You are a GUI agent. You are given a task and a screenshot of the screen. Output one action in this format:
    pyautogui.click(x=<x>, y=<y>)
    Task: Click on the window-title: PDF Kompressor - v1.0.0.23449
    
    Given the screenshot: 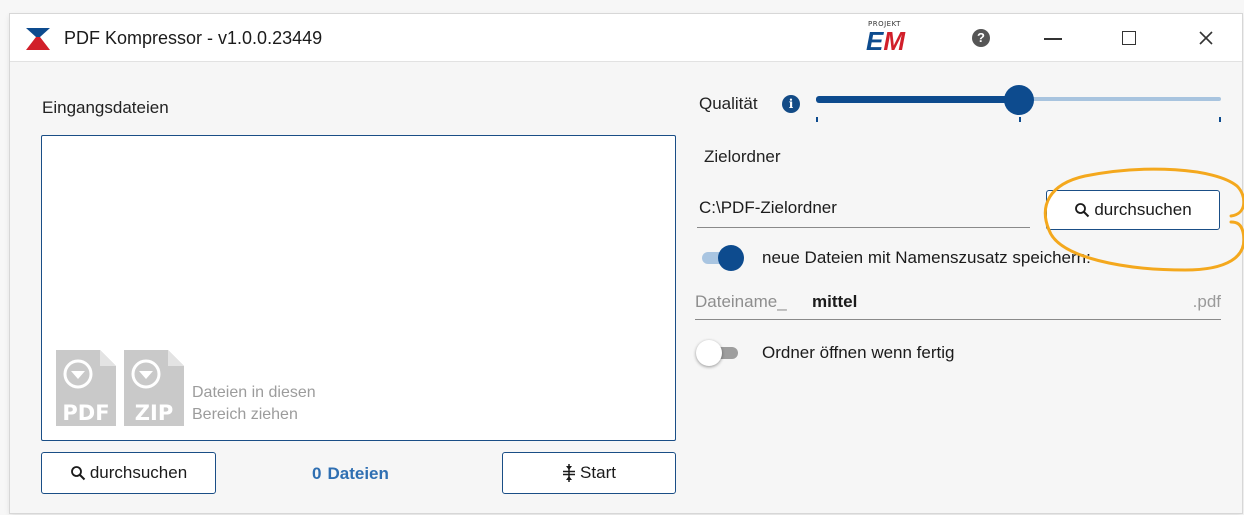 What is the action you would take?
    pyautogui.click(x=193, y=38)
    